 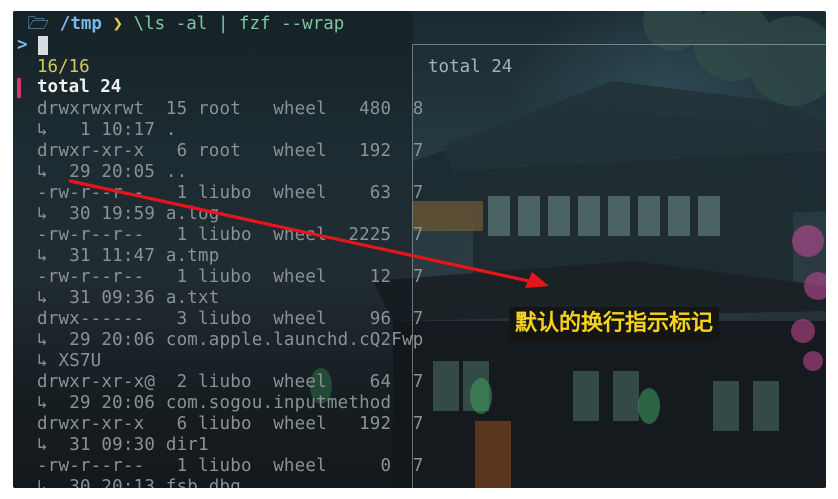 What do you see at coordinates (614, 324) in the screenshot?
I see `annotation-label: 默认的换行指示标记` at bounding box center [614, 324].